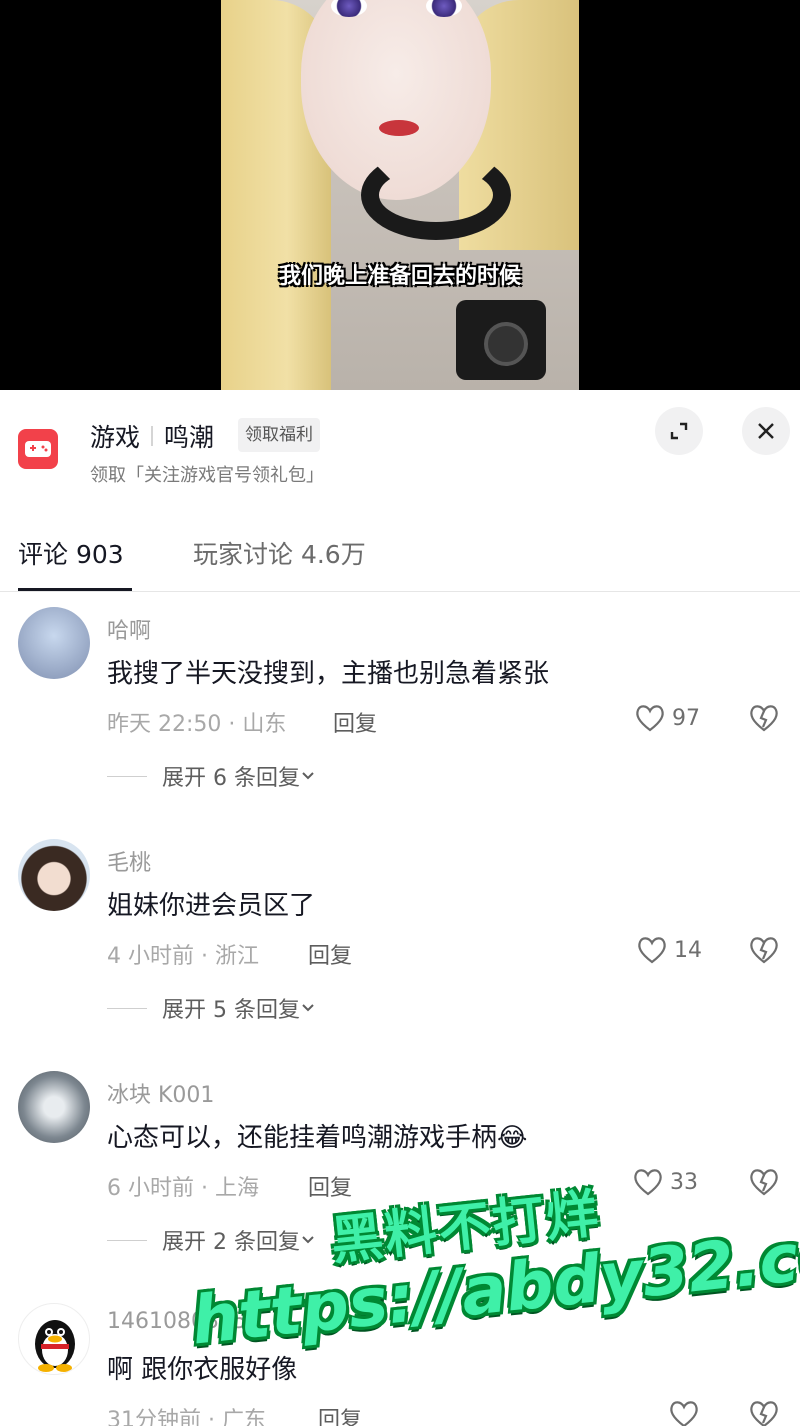  What do you see at coordinates (231, 778) in the screenshot?
I see `expand-replies-label: 展开 6 条回复` at bounding box center [231, 778].